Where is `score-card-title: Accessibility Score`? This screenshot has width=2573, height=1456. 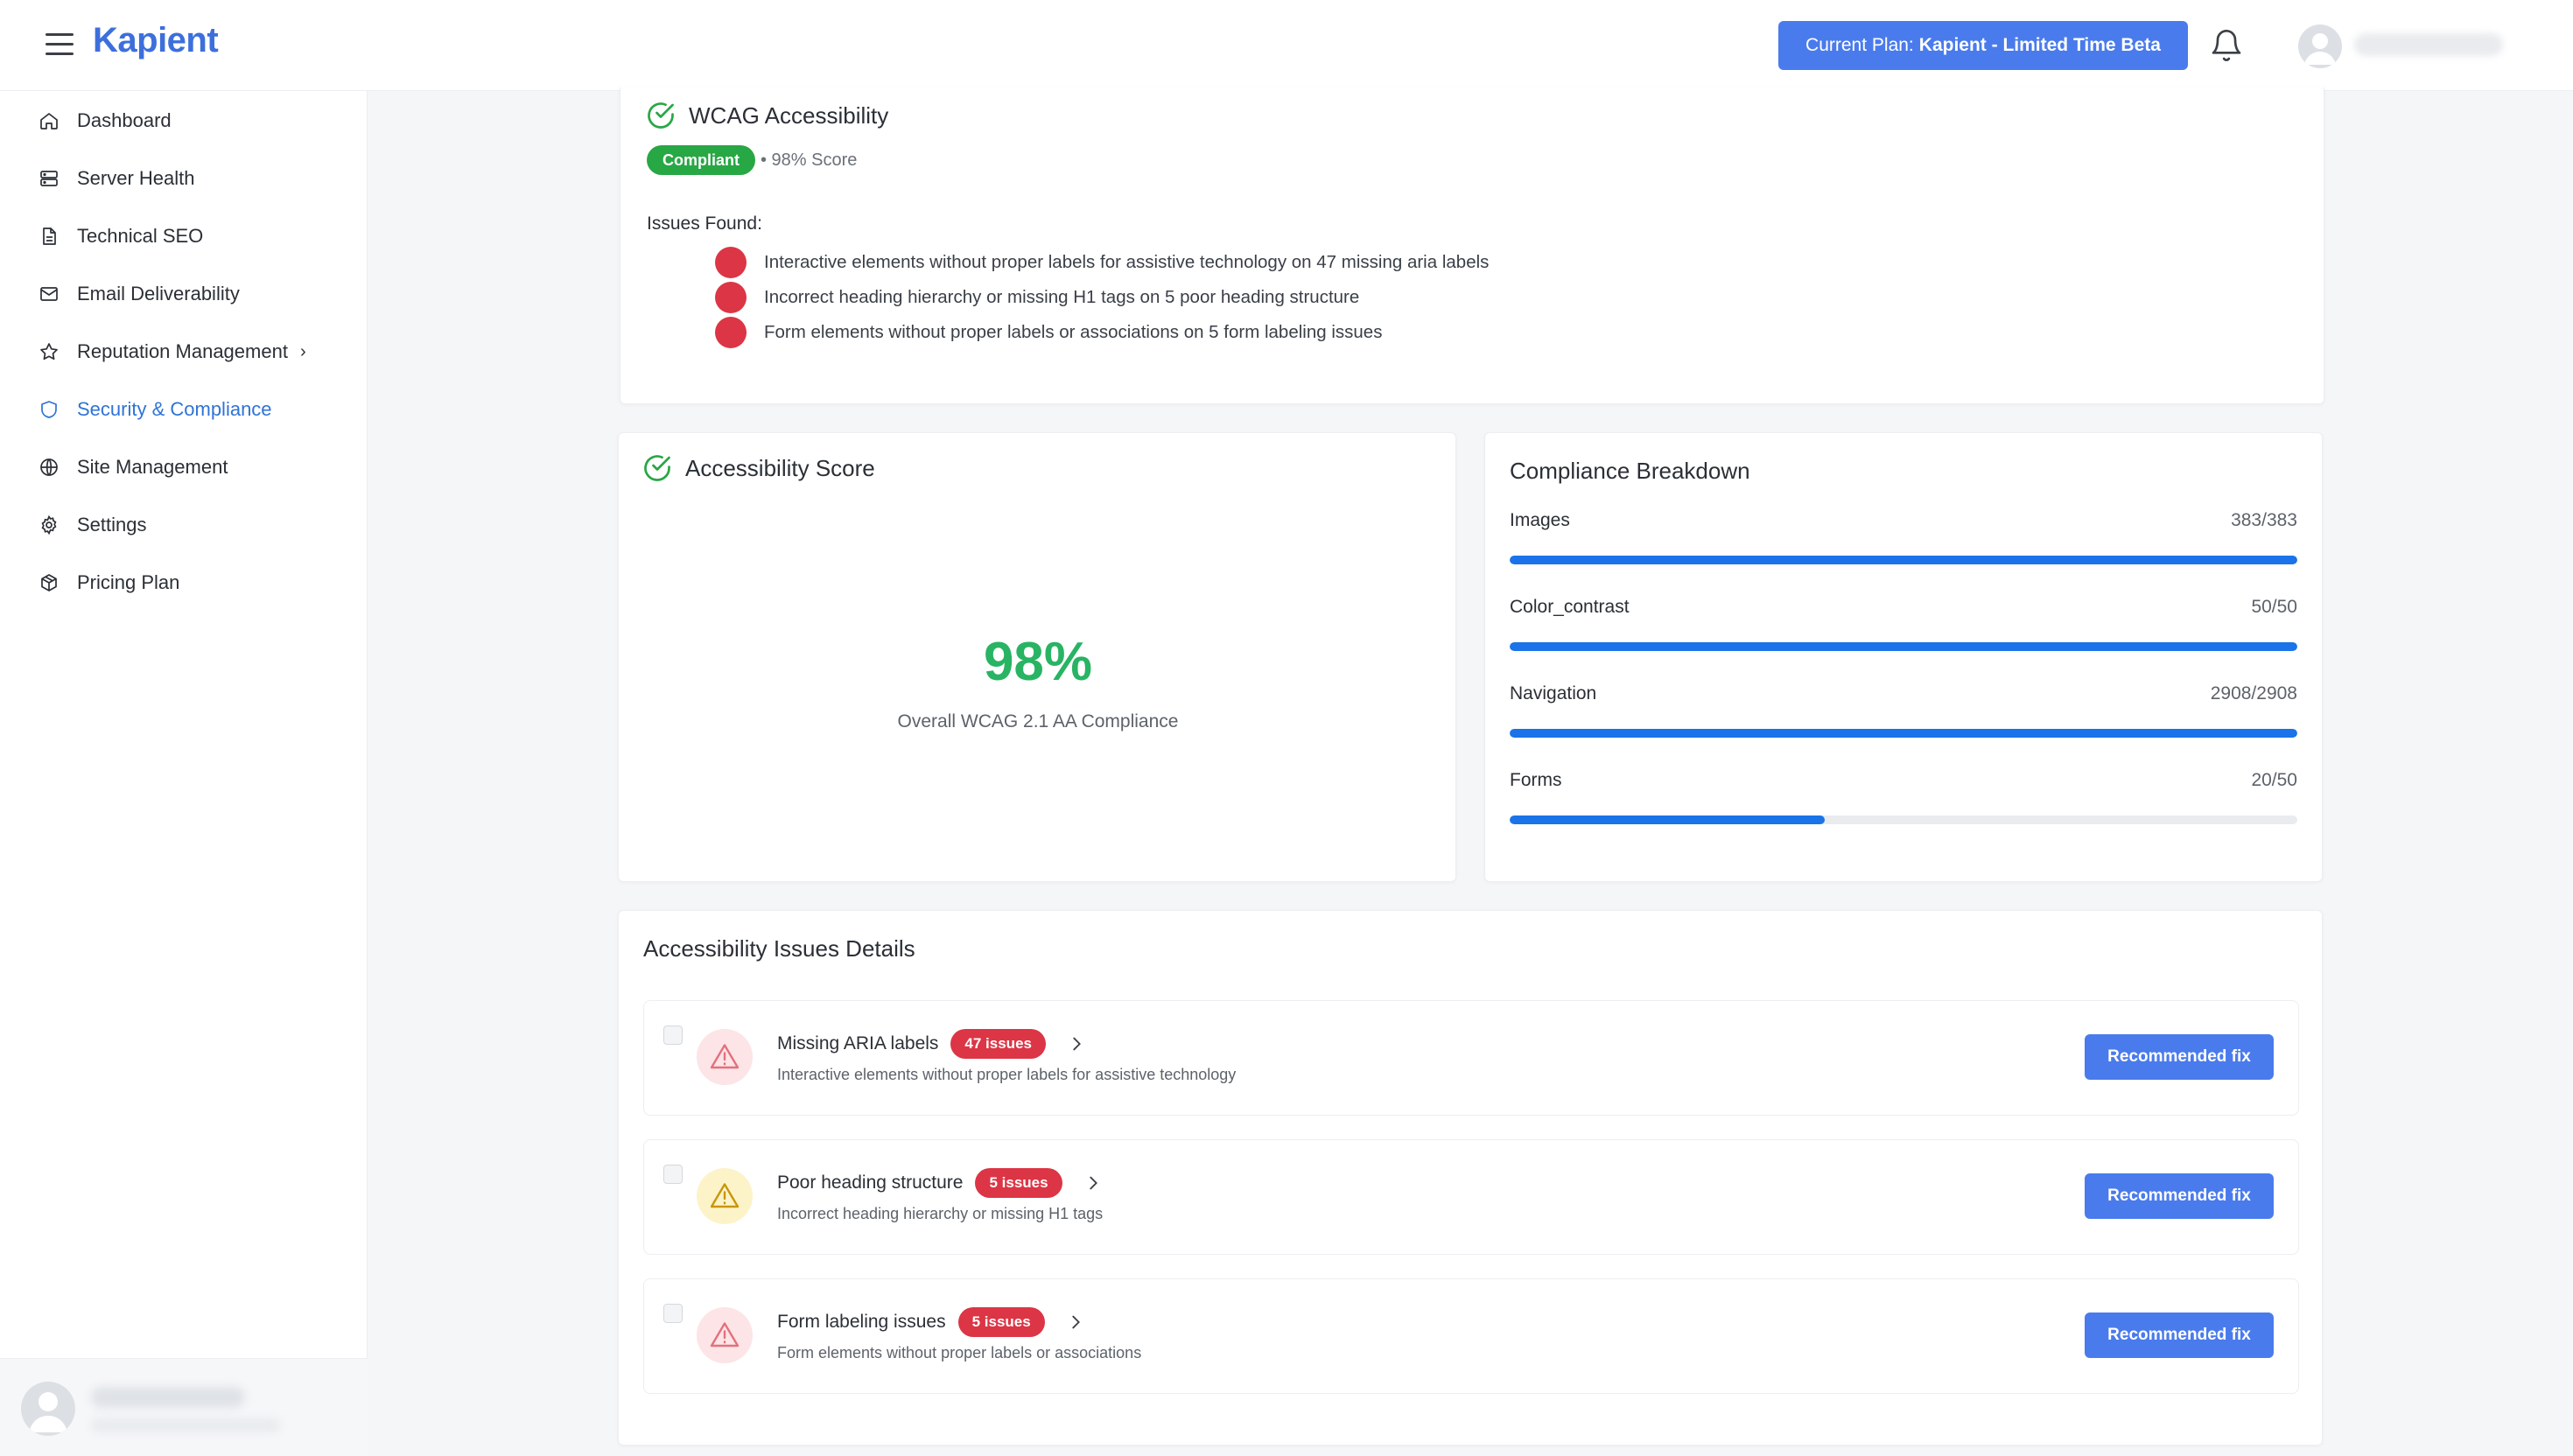 score-card-title: Accessibility Score is located at coordinates (758, 468).